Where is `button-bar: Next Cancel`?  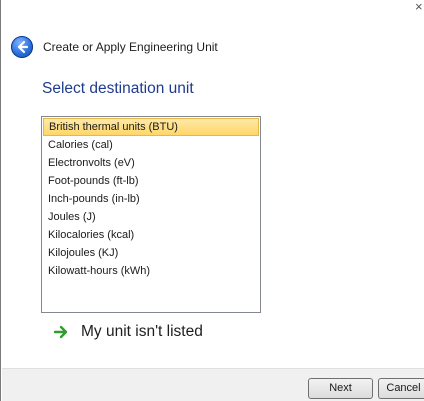
button-bar: Next Cancel is located at coordinates (213, 384).